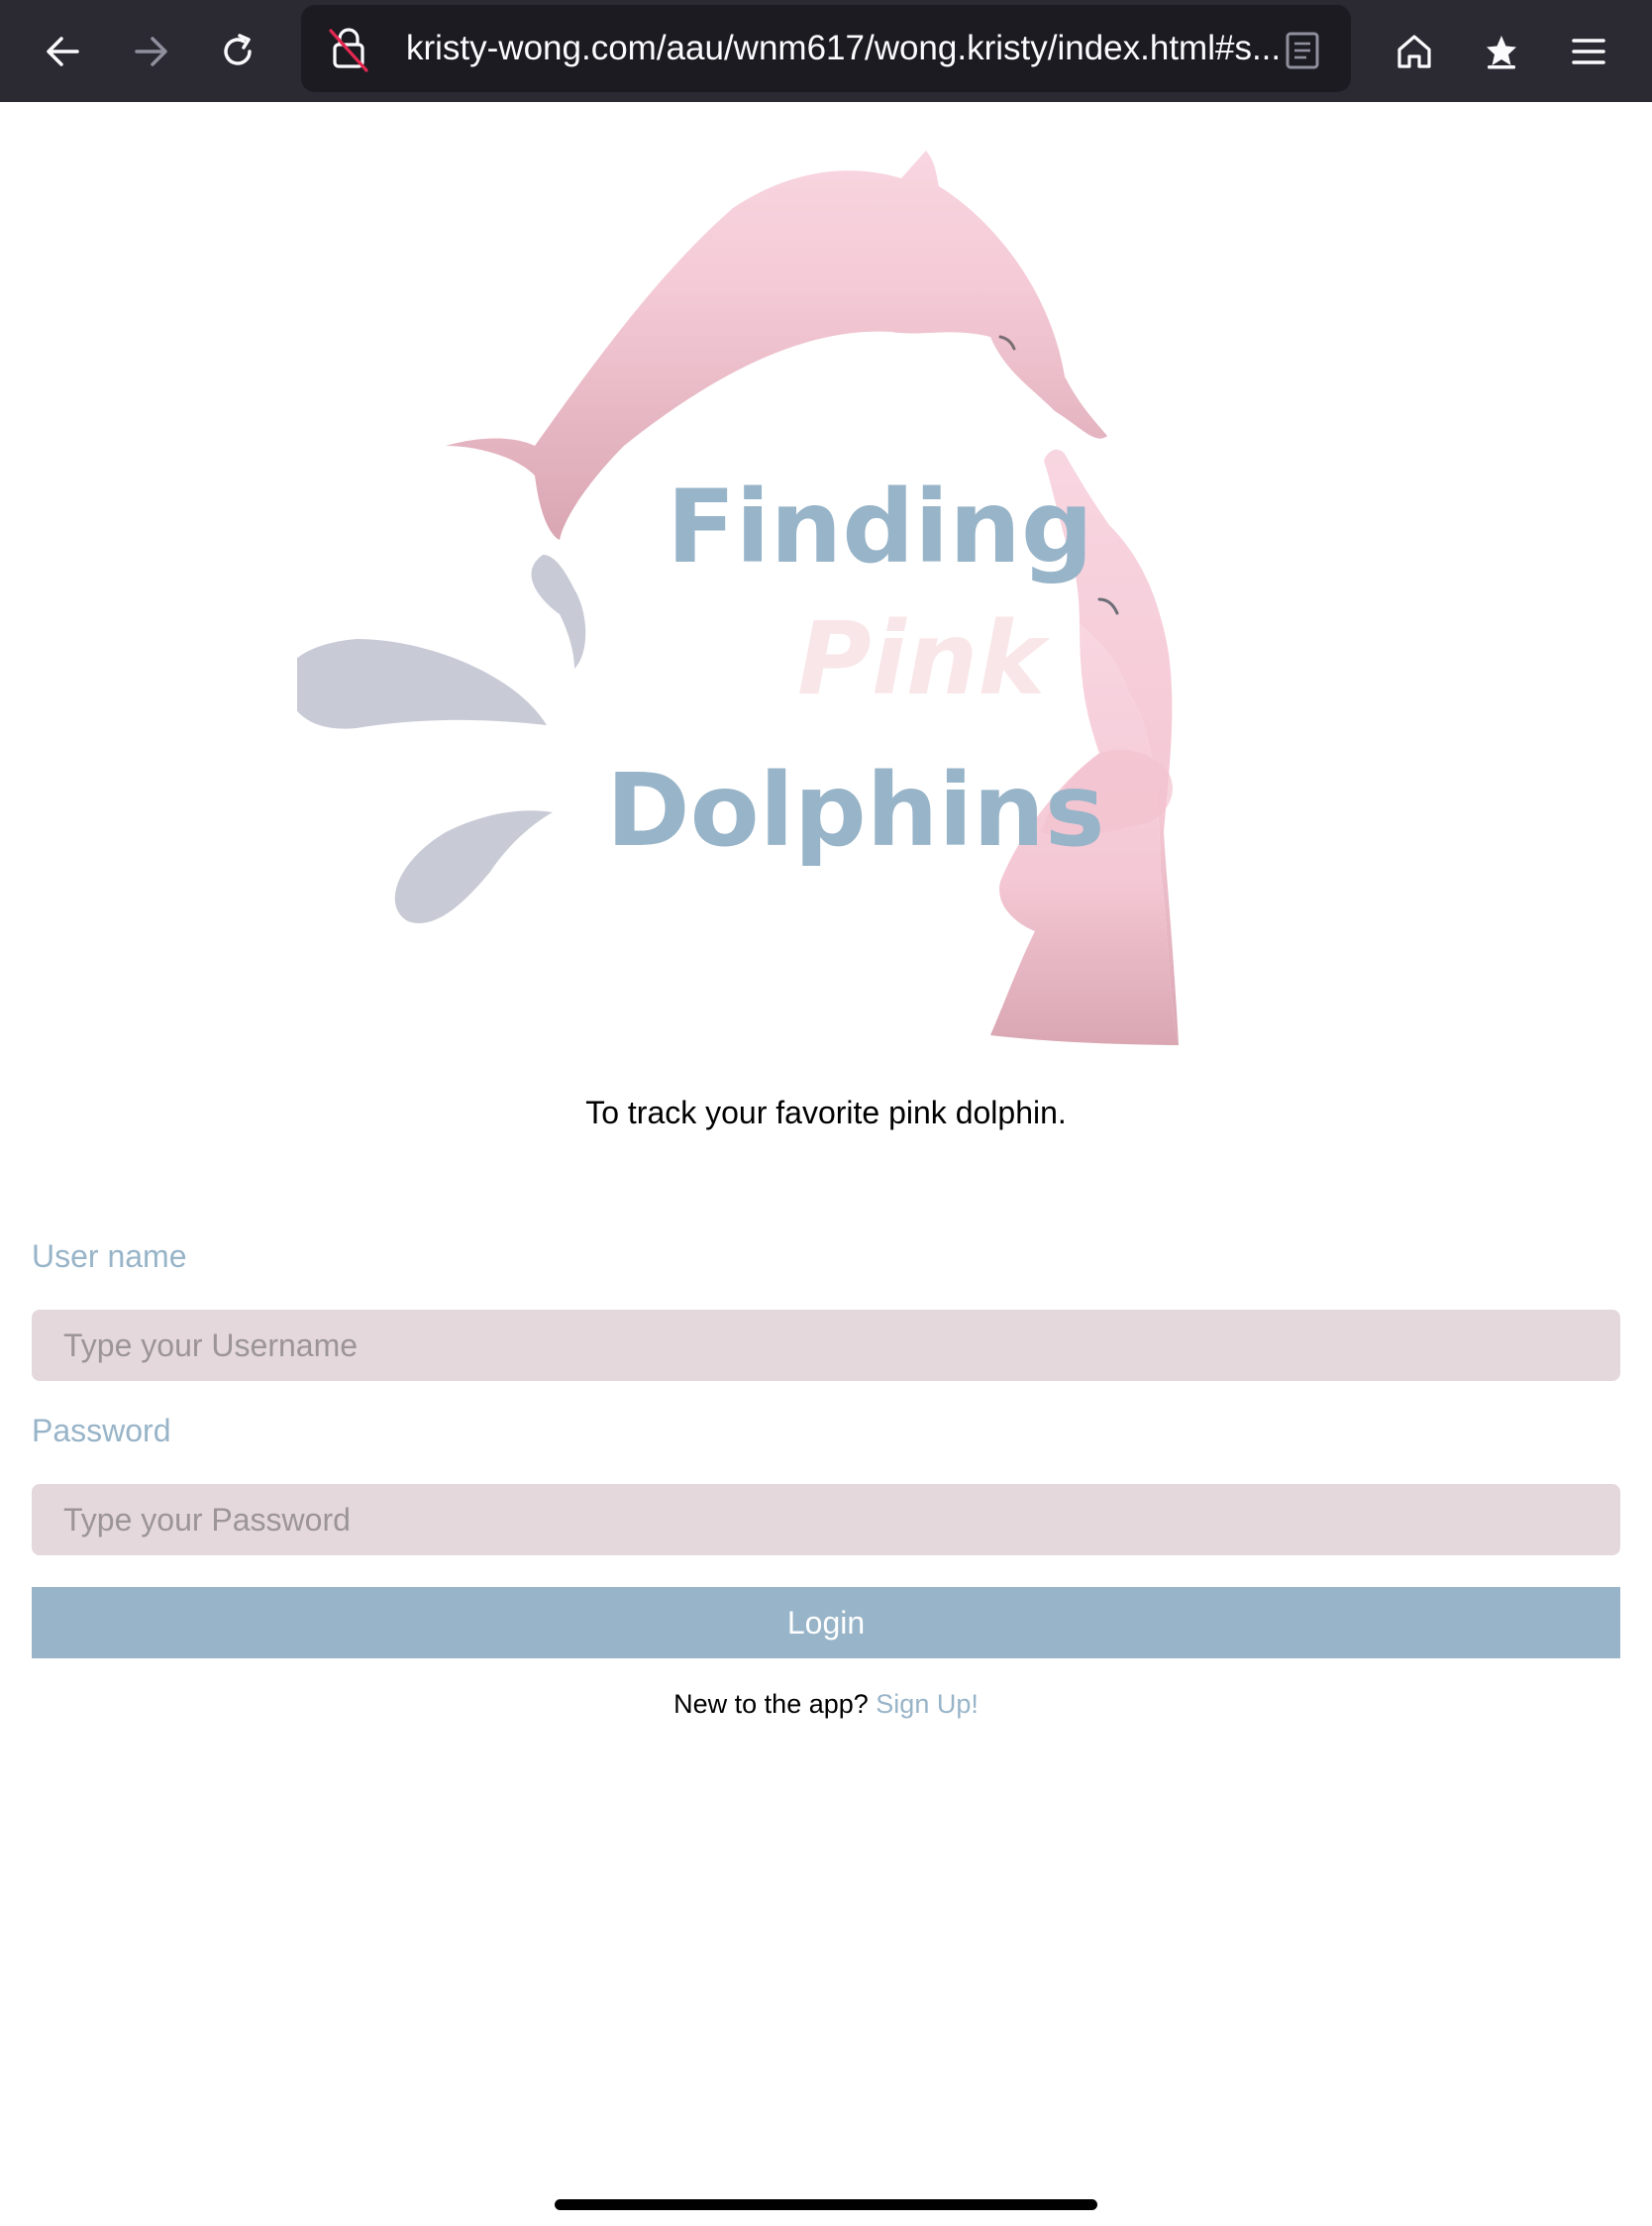 This screenshot has height=2226, width=1652. What do you see at coordinates (826, 1113) in the screenshot?
I see `tagline: To track your favorite pink dolphin.` at bounding box center [826, 1113].